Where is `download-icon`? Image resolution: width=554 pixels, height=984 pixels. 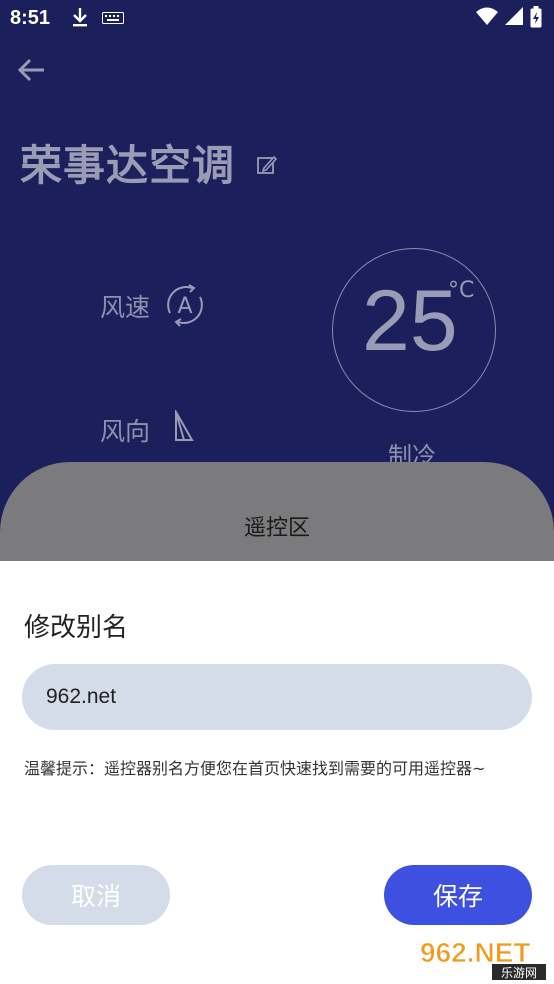
download-icon is located at coordinates (80, 19).